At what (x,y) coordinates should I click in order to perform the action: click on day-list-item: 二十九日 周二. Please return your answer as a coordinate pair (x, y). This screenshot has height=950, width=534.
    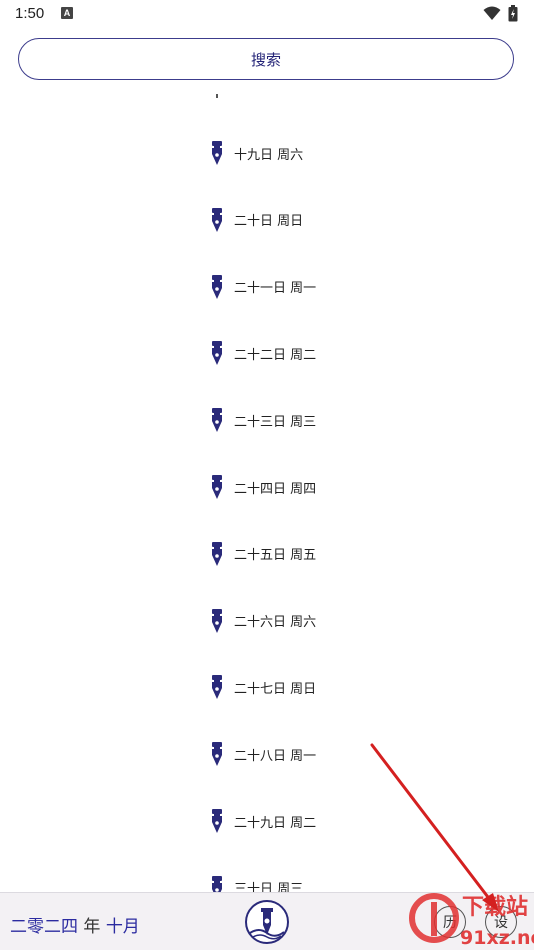
    Looking at the image, I should click on (263, 821).